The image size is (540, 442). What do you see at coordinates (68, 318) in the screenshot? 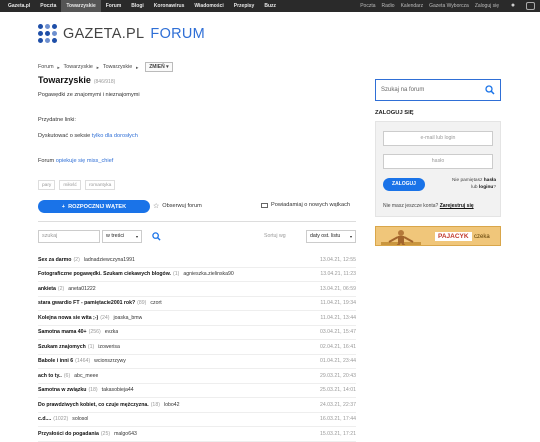
I see `thread-title: Kolejna nowa sie wita ;-)` at bounding box center [68, 318].